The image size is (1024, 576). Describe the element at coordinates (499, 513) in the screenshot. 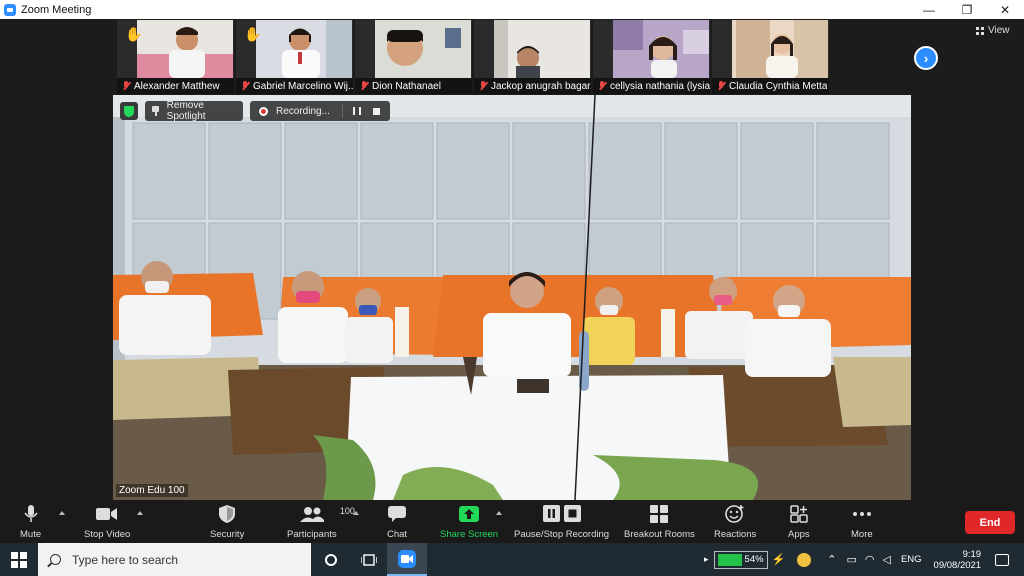

I see `share-options-caret-icon` at that location.